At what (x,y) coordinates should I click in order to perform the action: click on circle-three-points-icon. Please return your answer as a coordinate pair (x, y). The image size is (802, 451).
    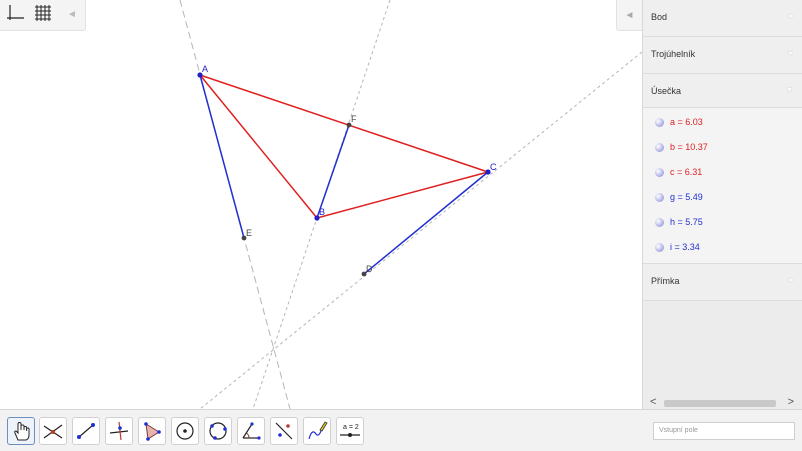
    Looking at the image, I should click on (218, 431).